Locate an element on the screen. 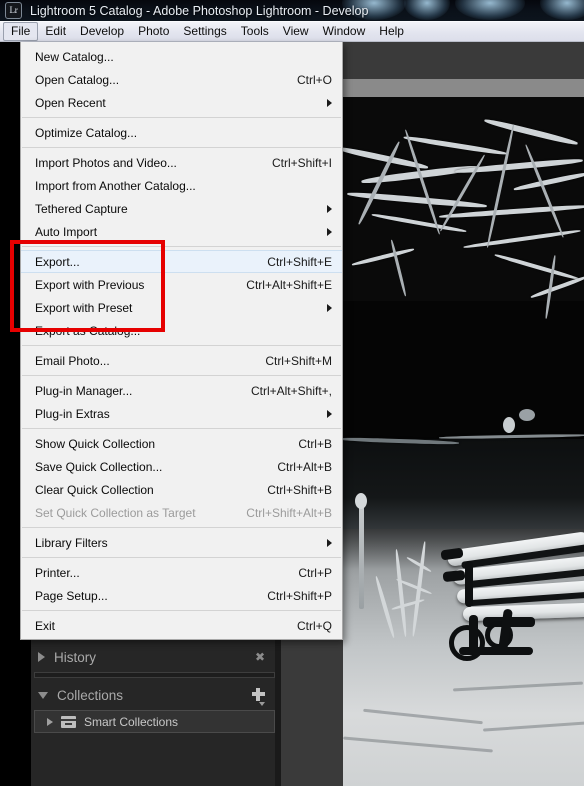  menubar-item-settings: Settings is located at coordinates (204, 31).